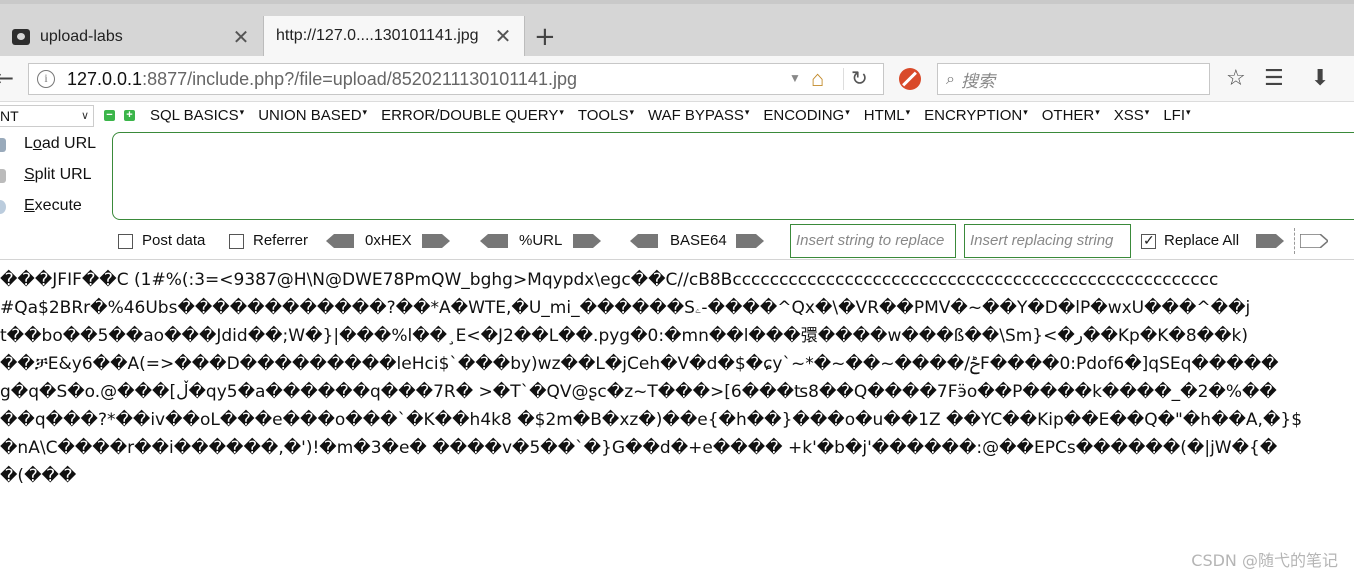 The width and height of the screenshot is (1354, 577). What do you see at coordinates (125, 241) in the screenshot?
I see `post-data-checkbox` at bounding box center [125, 241].